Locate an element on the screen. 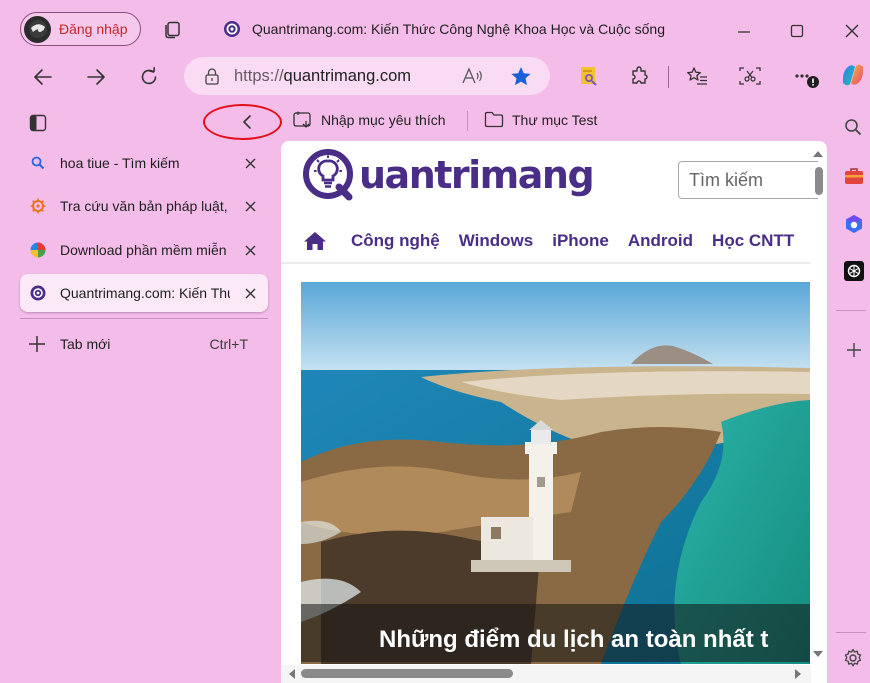 Image resolution: width=870 pixels, height=683 pixels. sidebar-settings-button is located at coordinates (853, 658).